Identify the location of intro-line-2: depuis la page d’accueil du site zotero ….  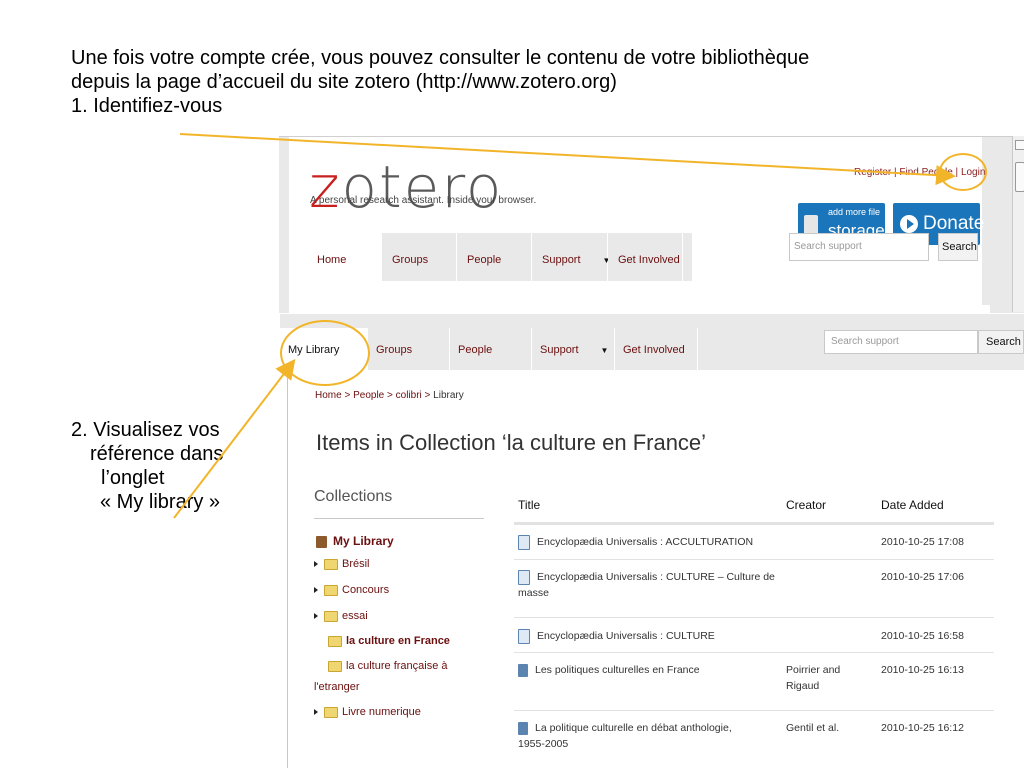
(344, 82).